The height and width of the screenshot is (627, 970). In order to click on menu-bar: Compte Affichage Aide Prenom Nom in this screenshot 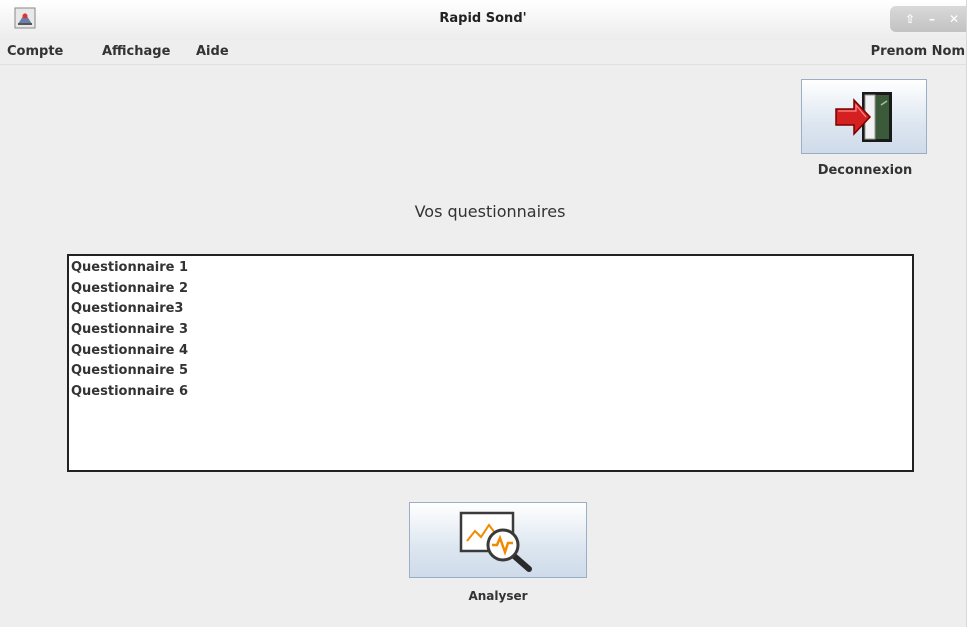, I will do `click(483, 52)`.